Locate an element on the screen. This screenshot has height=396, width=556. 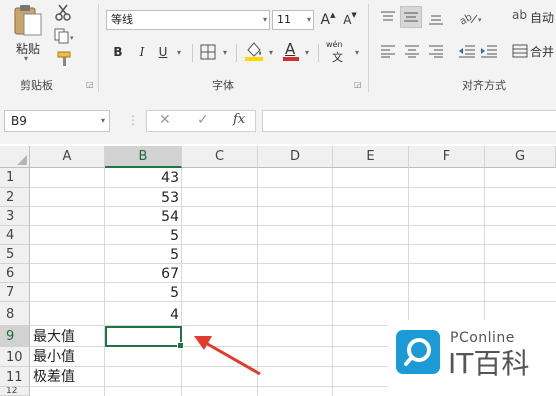
column-header-a: A is located at coordinates (67, 157).